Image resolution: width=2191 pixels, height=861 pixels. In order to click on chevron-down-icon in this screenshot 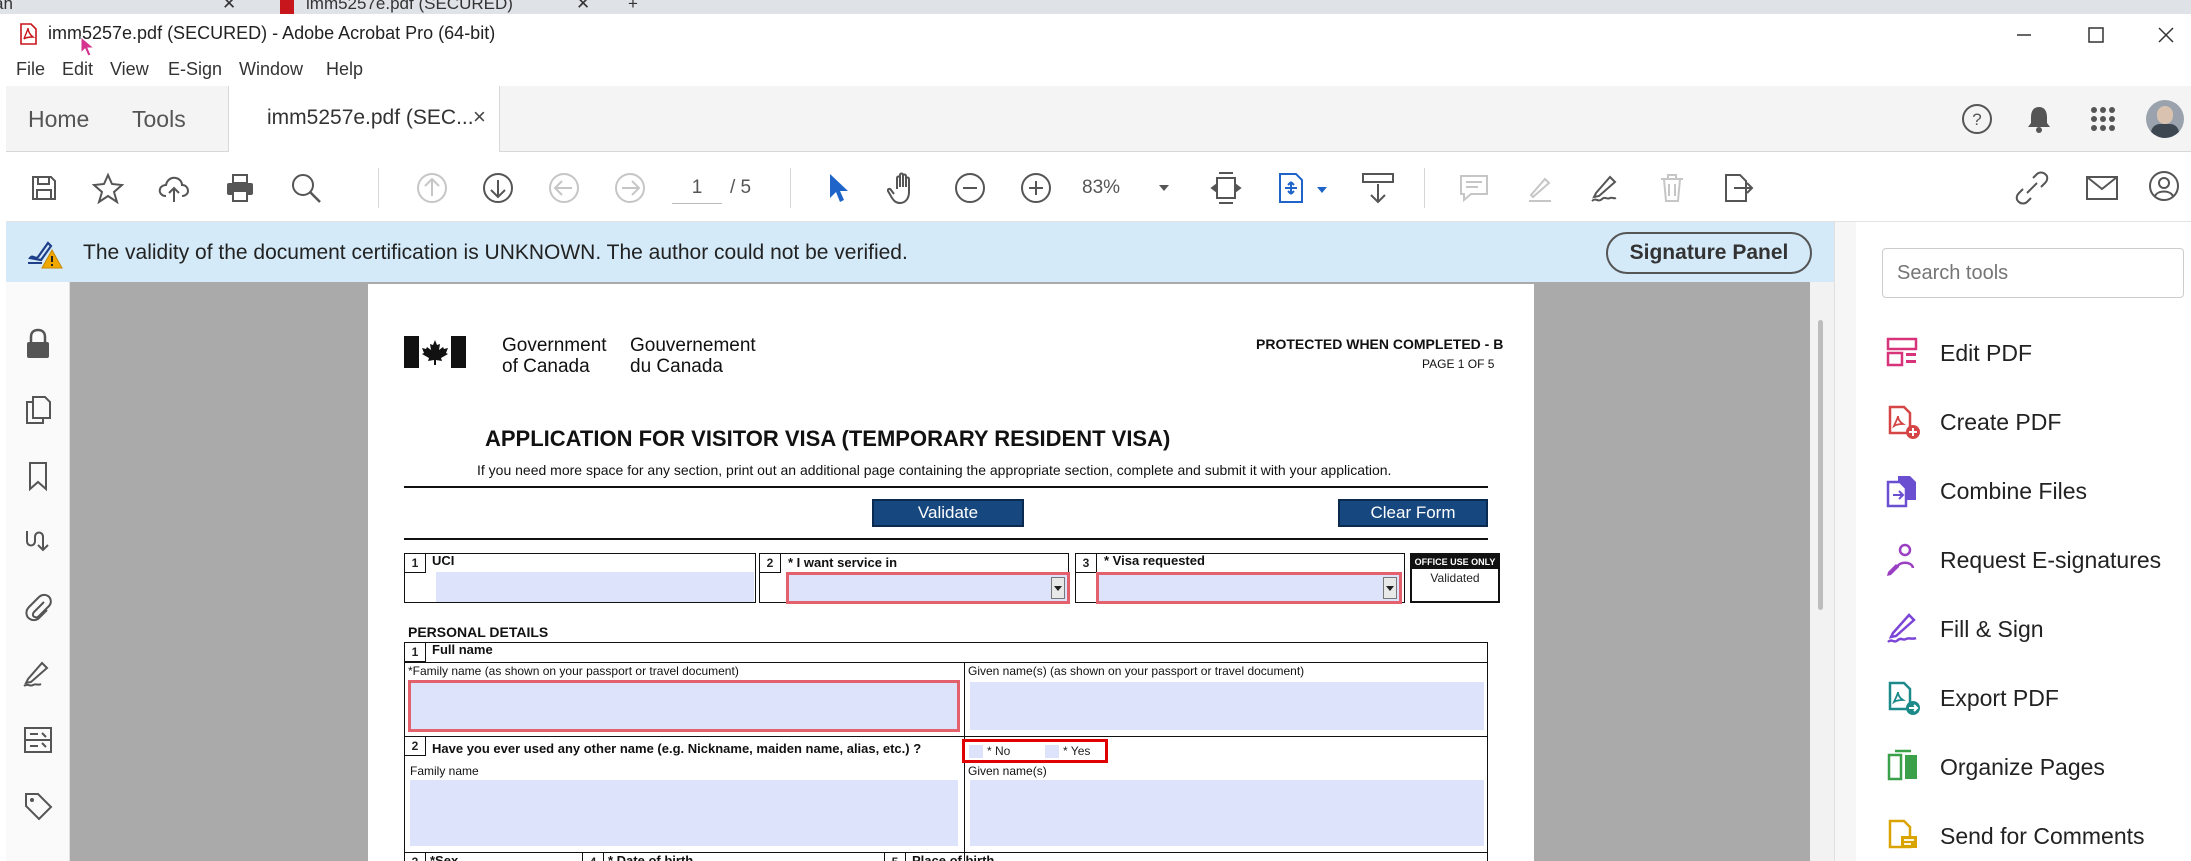, I will do `click(1322, 190)`.